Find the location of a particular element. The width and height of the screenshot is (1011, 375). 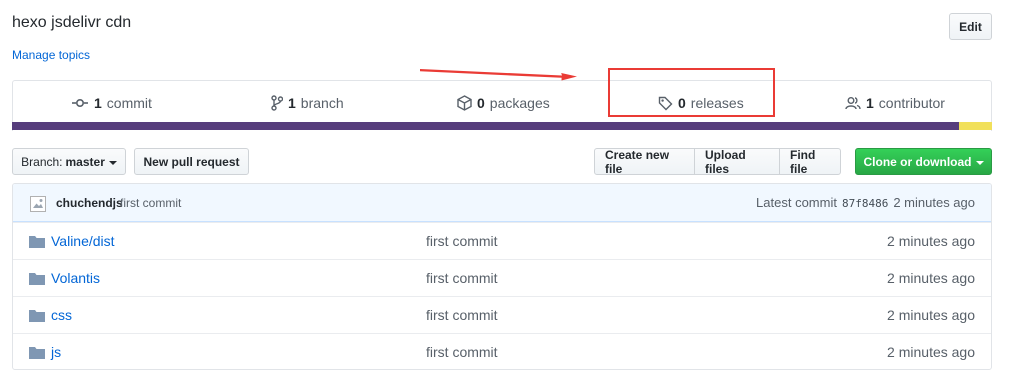

commit-age: 2 minutes ago is located at coordinates (934, 202).